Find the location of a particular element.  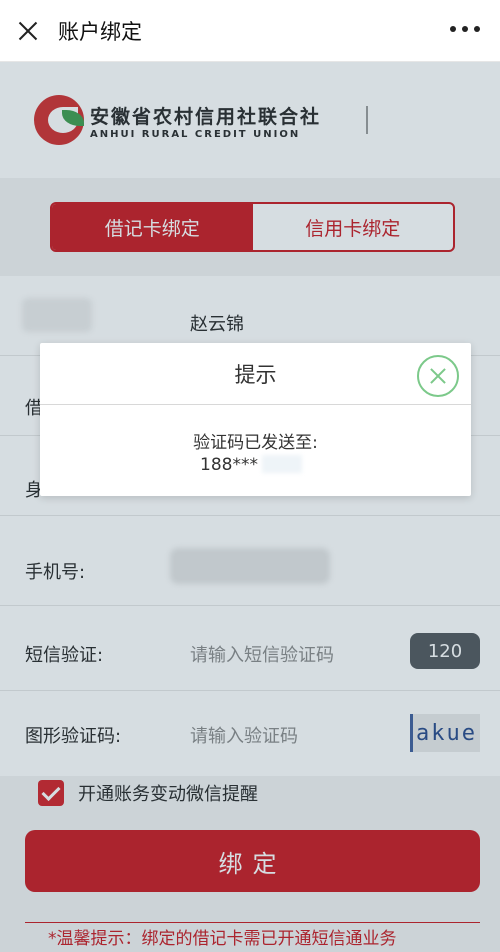

page-title: 账户绑定 is located at coordinates (100, 31).